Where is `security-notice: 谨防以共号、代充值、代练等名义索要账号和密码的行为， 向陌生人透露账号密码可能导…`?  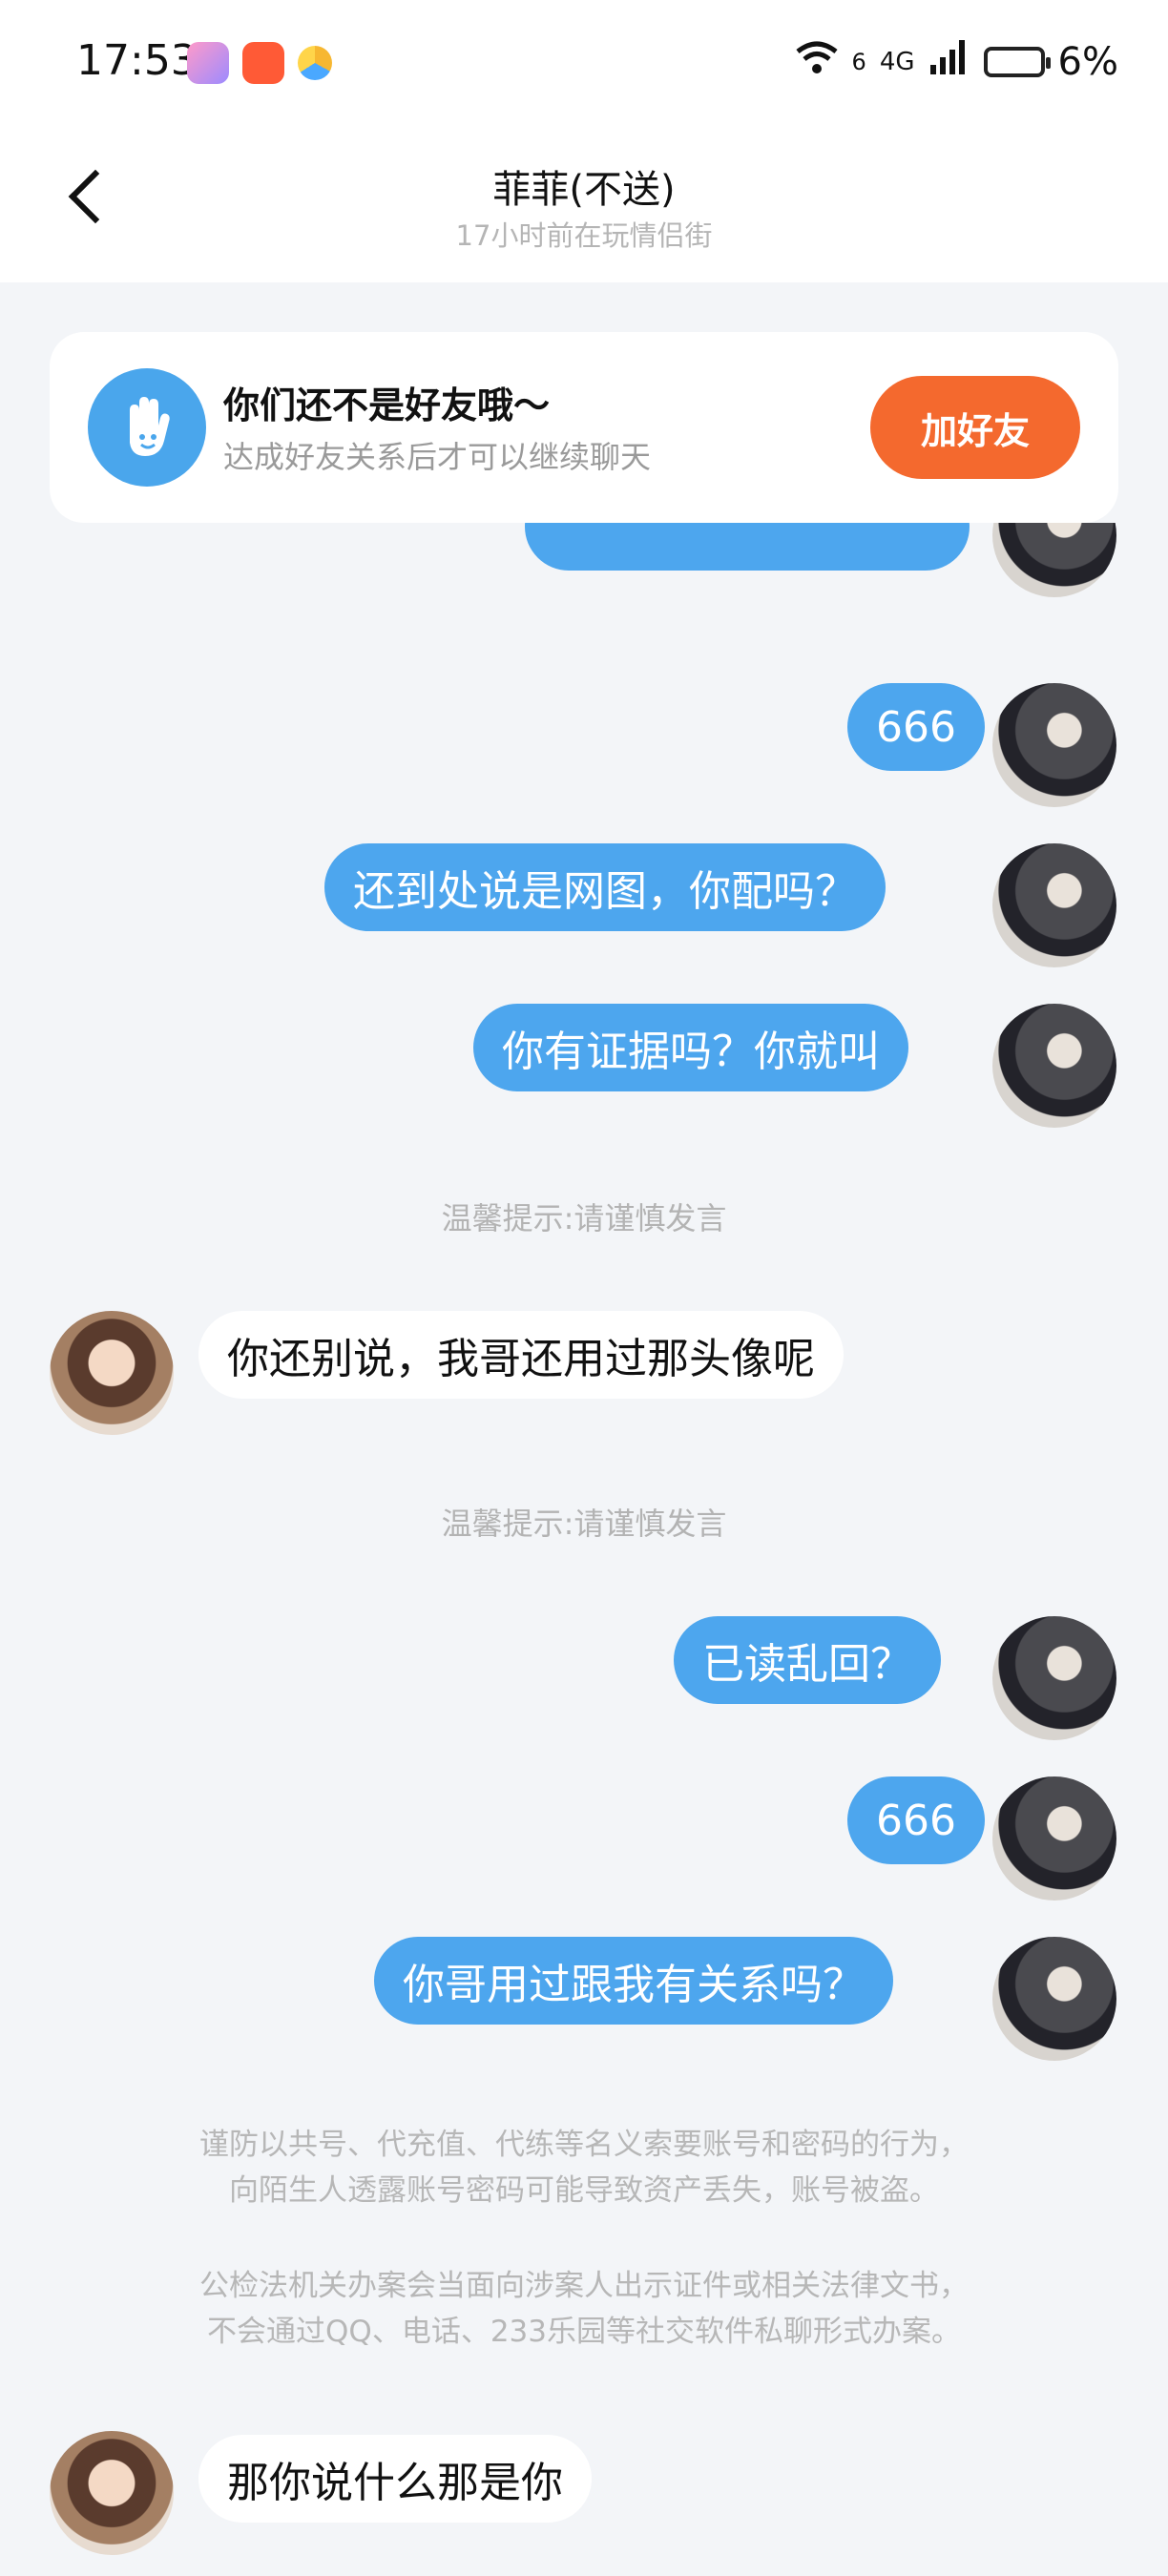
security-notice: 谨防以共号、代充值、代练等名义索要账号和密码的行为， 向陌生人透露账号密码可能导… is located at coordinates (584, 2167).